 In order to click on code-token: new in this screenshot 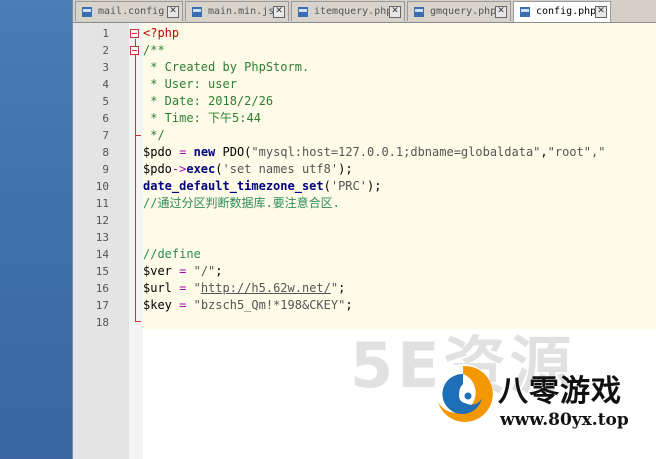, I will do `click(204, 152)`.